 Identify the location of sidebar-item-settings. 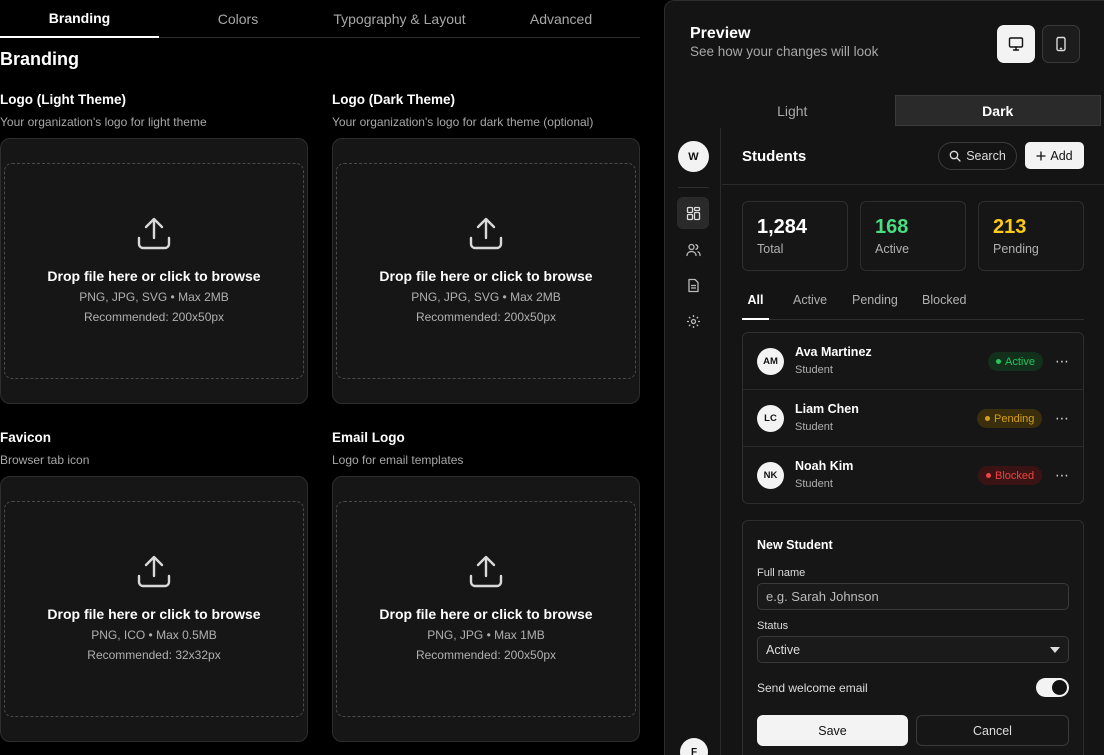
(693, 321).